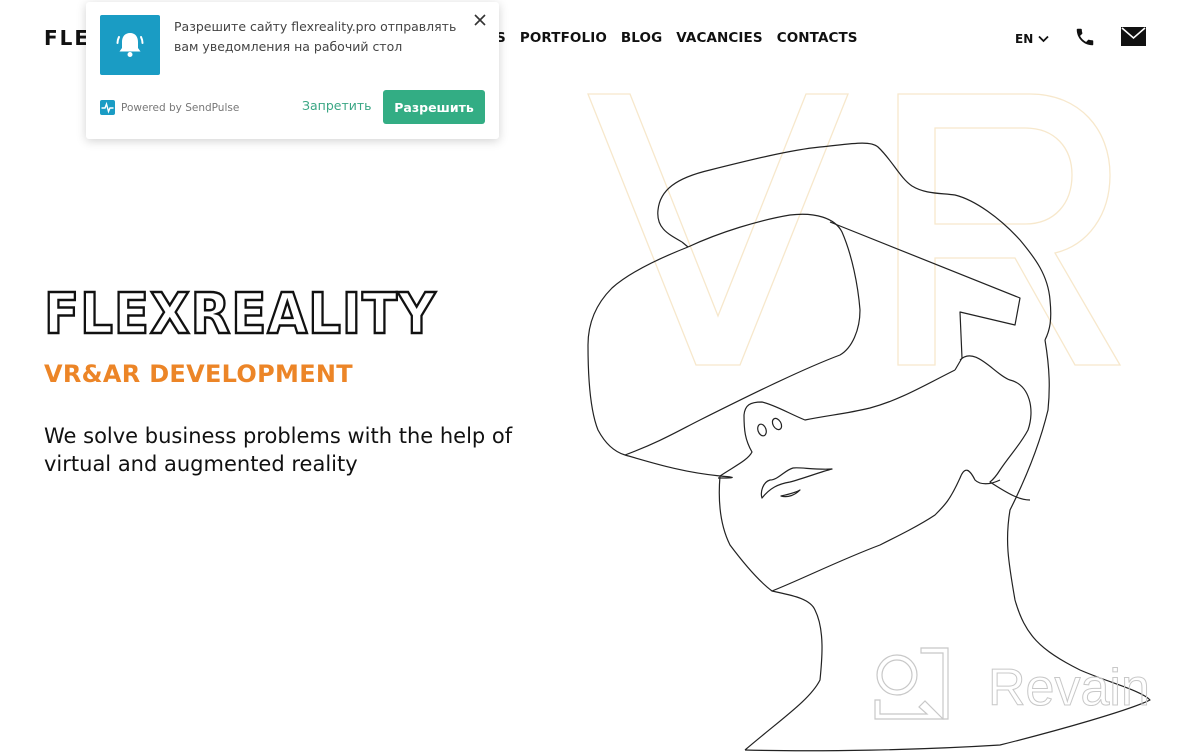 This screenshot has width=1190, height=753. Describe the element at coordinates (198, 374) in the screenshot. I see `hero-subtitle: VR&AR DEVELOPMENT` at that location.